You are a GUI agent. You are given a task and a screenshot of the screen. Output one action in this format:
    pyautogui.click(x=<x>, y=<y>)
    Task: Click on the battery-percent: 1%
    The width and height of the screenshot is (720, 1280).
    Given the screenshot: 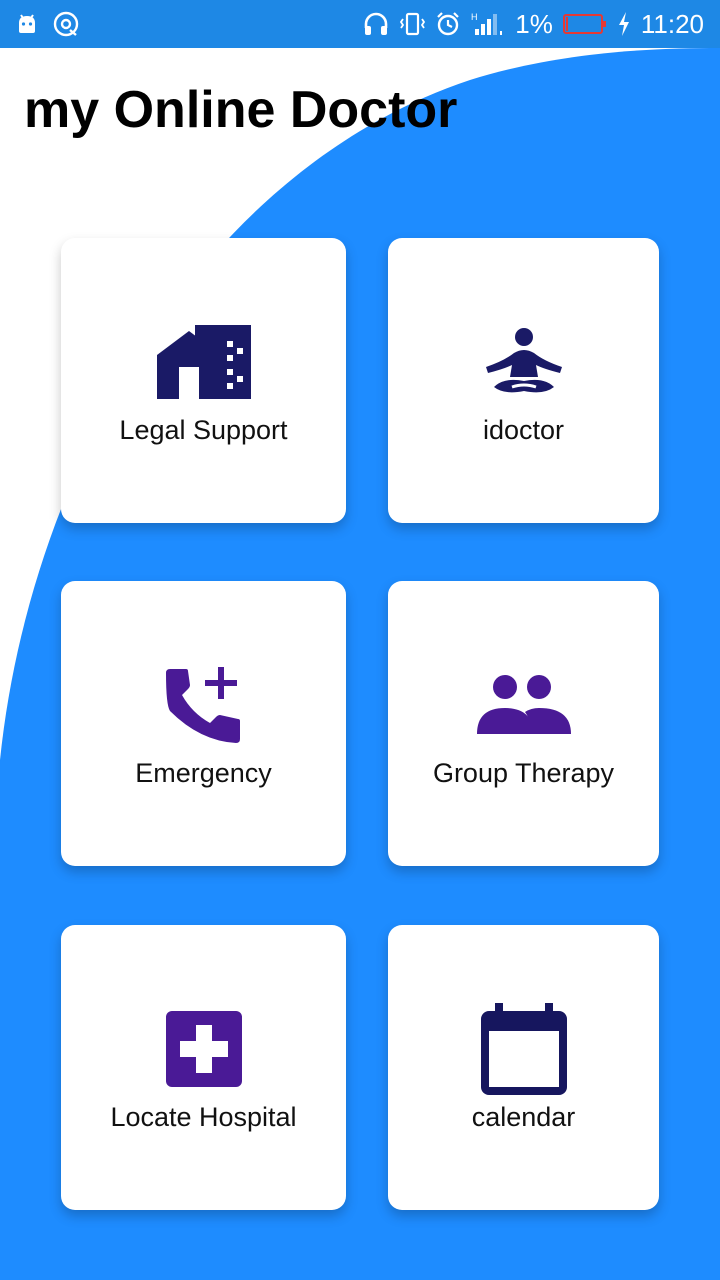 What is the action you would take?
    pyautogui.click(x=534, y=24)
    